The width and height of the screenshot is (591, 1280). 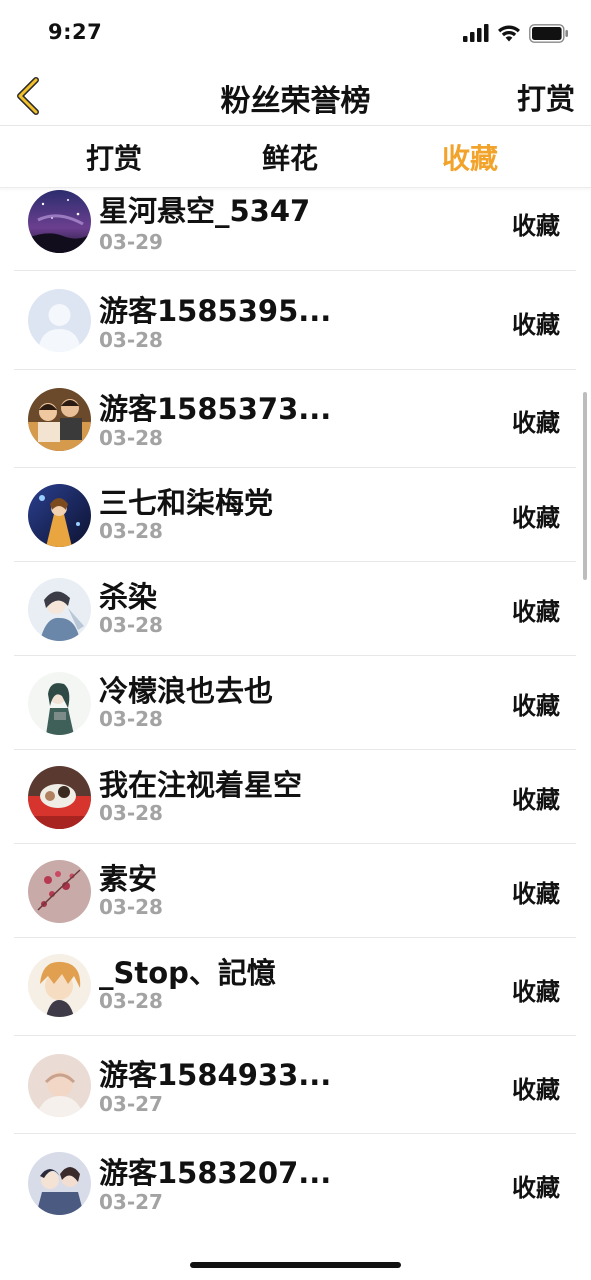 What do you see at coordinates (585, 486) in the screenshot?
I see `scrollbar` at bounding box center [585, 486].